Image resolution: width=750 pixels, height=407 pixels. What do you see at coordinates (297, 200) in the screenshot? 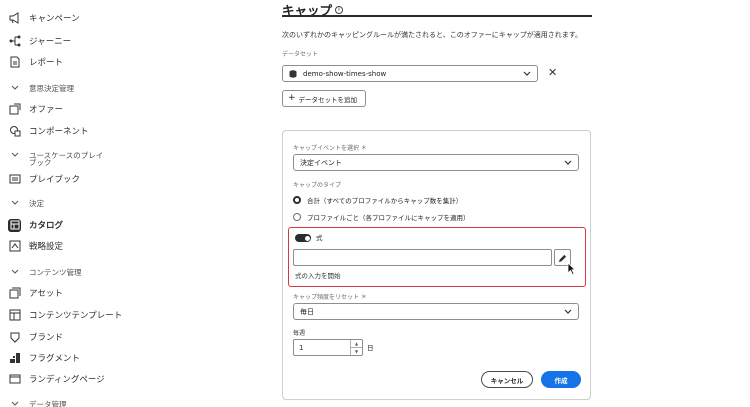
I see `radio-selected-icon` at bounding box center [297, 200].